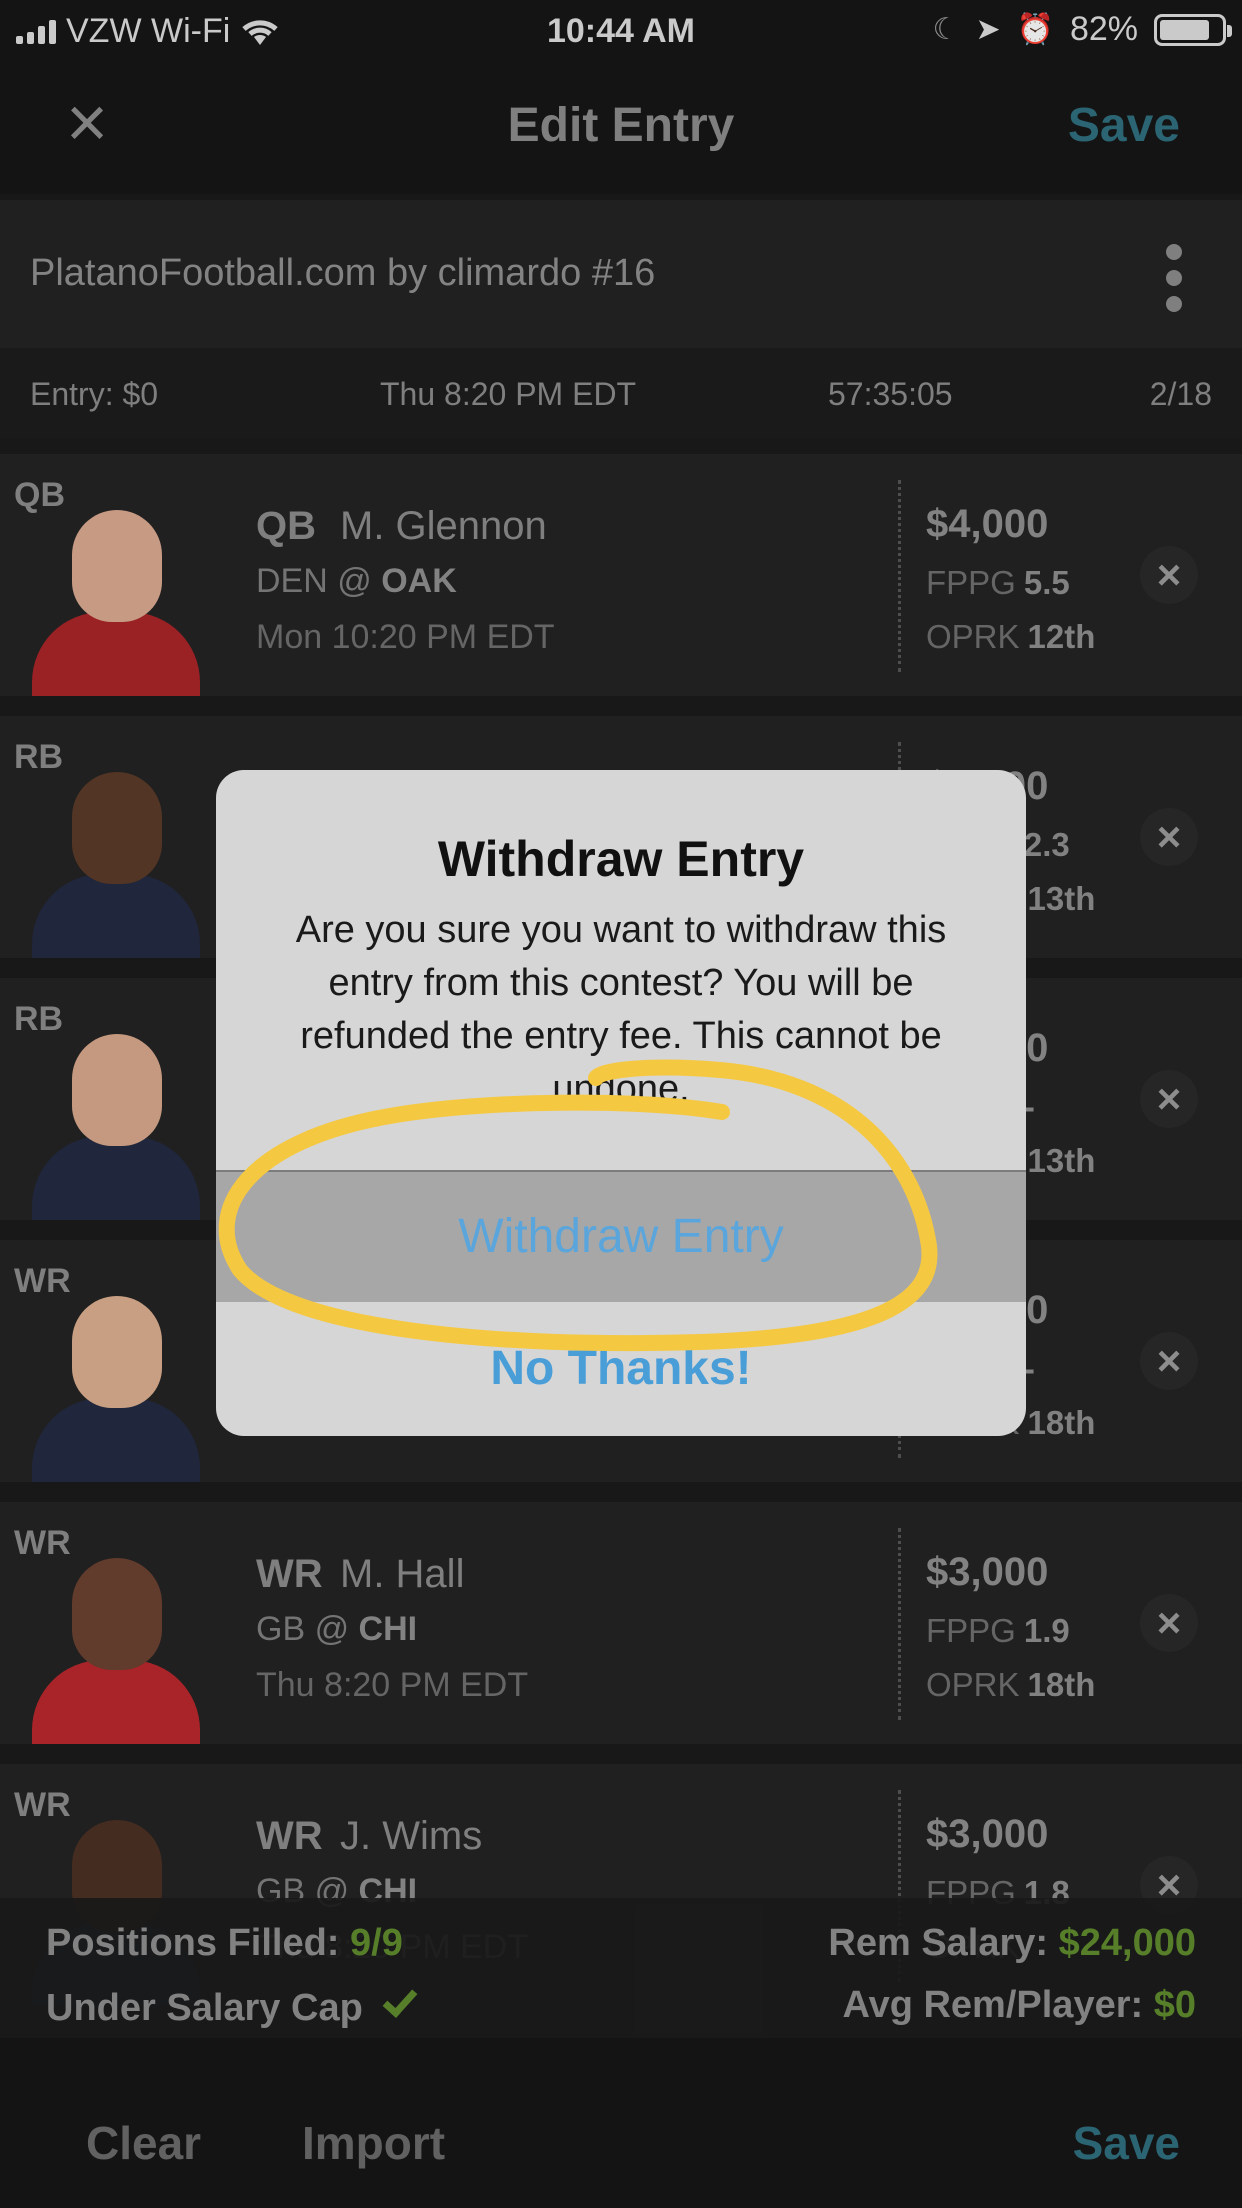 The height and width of the screenshot is (2208, 1242). Describe the element at coordinates (621, 1369) in the screenshot. I see `no-thanks-button: No Thanks!` at that location.